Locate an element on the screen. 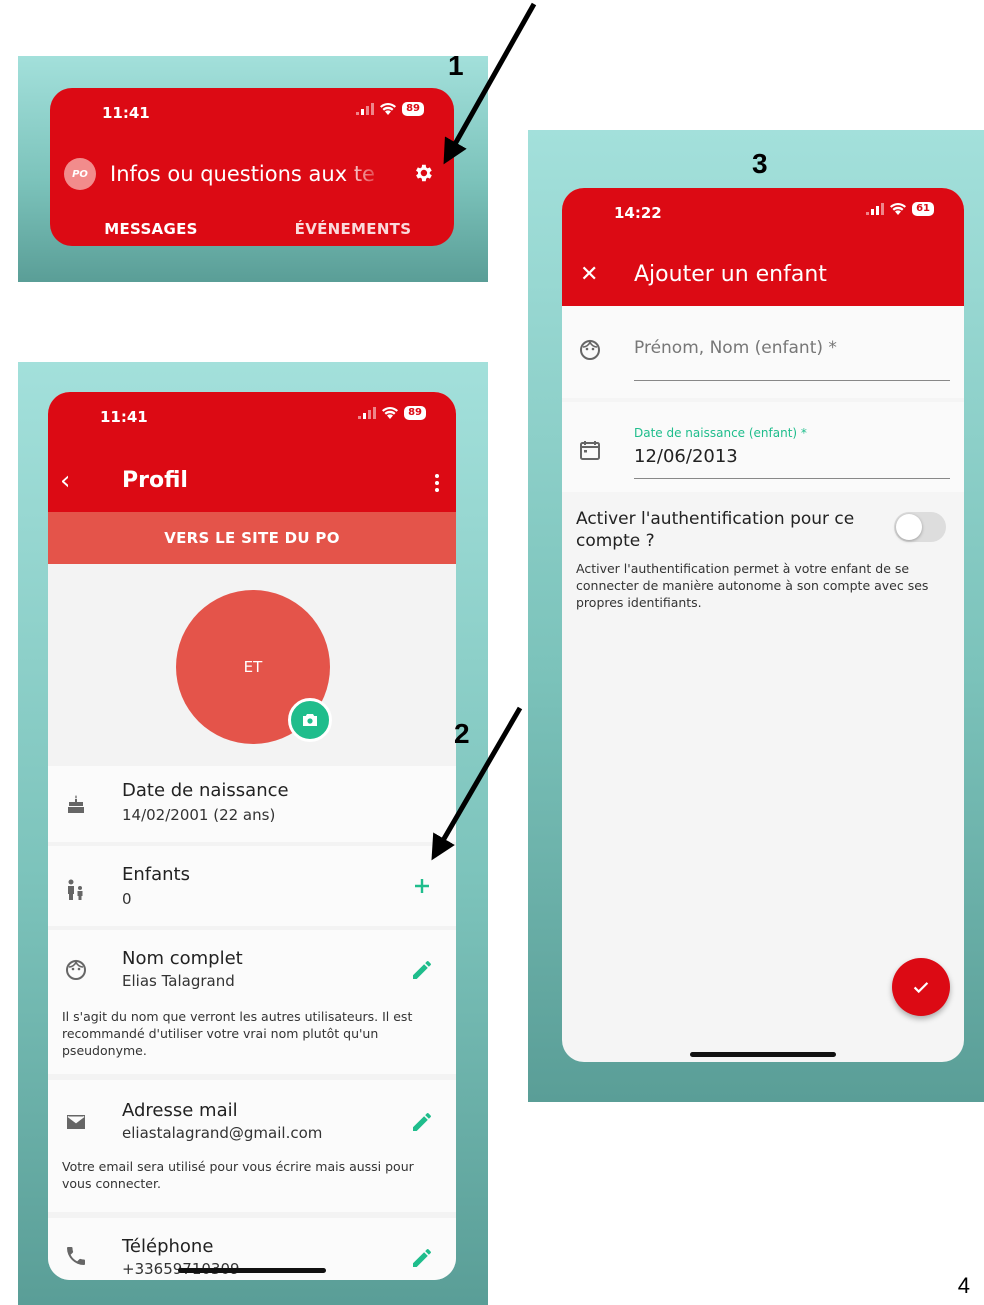 The image size is (984, 1305). arrow-to-gear is located at coordinates (490, 83).